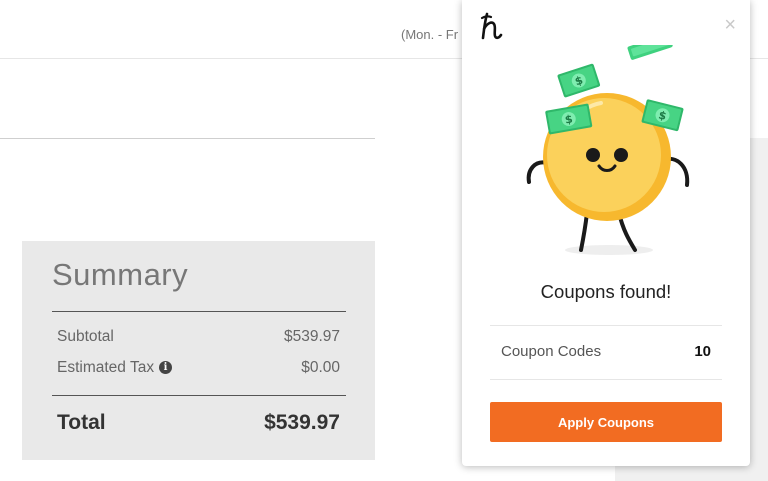 Image resolution: width=768 pixels, height=481 pixels. Describe the element at coordinates (606, 422) in the screenshot. I see `apply-coupons-button: Apply Coupons` at that location.